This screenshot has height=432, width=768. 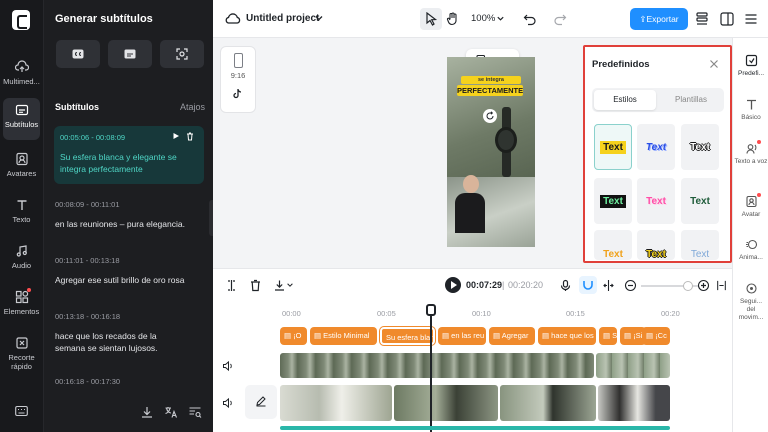 What do you see at coordinates (491, 80) in the screenshot?
I see `caption-top-line: se integra` at bounding box center [491, 80].